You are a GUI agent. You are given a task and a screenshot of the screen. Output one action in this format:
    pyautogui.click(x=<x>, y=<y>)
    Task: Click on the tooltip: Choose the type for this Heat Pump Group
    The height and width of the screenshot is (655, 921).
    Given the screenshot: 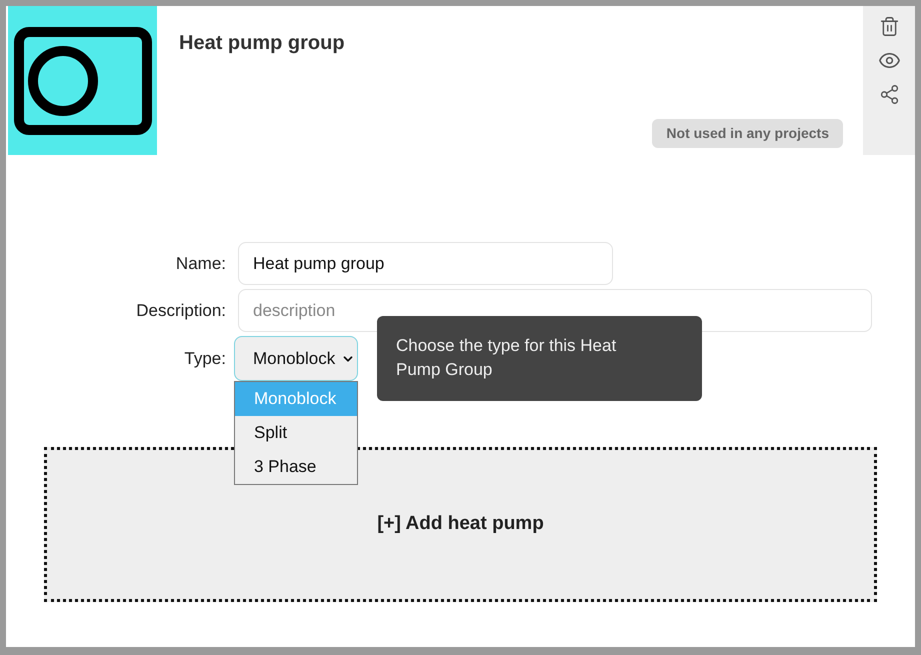 What is the action you would take?
    pyautogui.click(x=539, y=358)
    